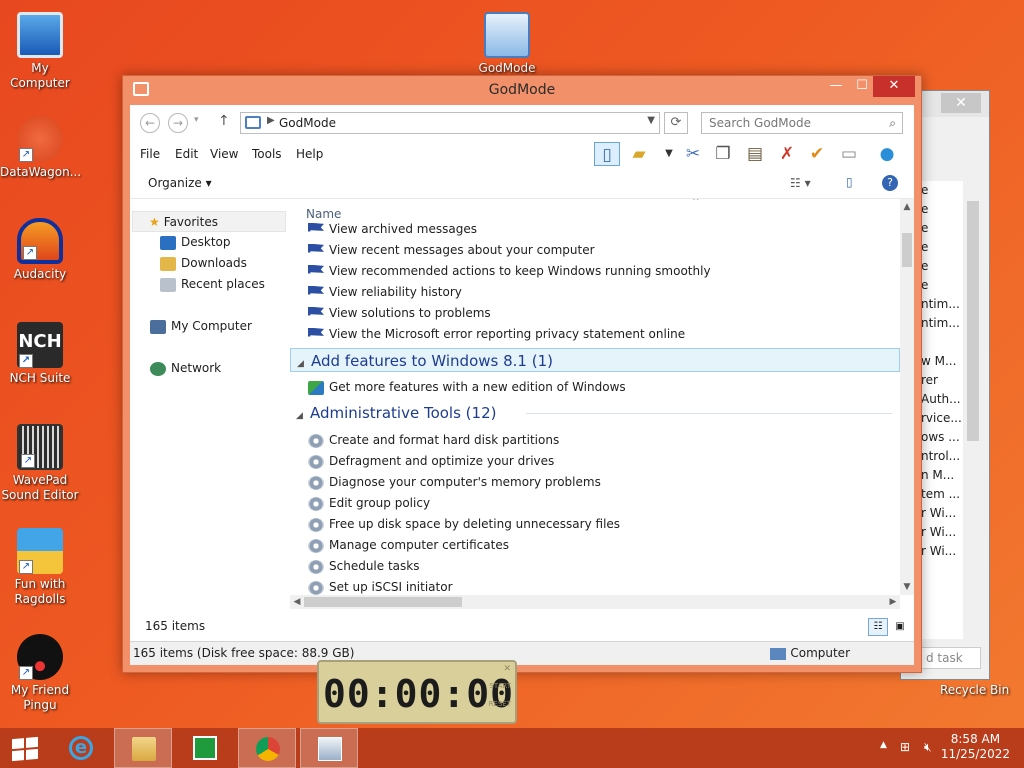 Image resolution: width=1024 pixels, height=768 pixels. I want to click on timer-gadget: ✕ 00:00:00 START RESET, so click(417, 692).